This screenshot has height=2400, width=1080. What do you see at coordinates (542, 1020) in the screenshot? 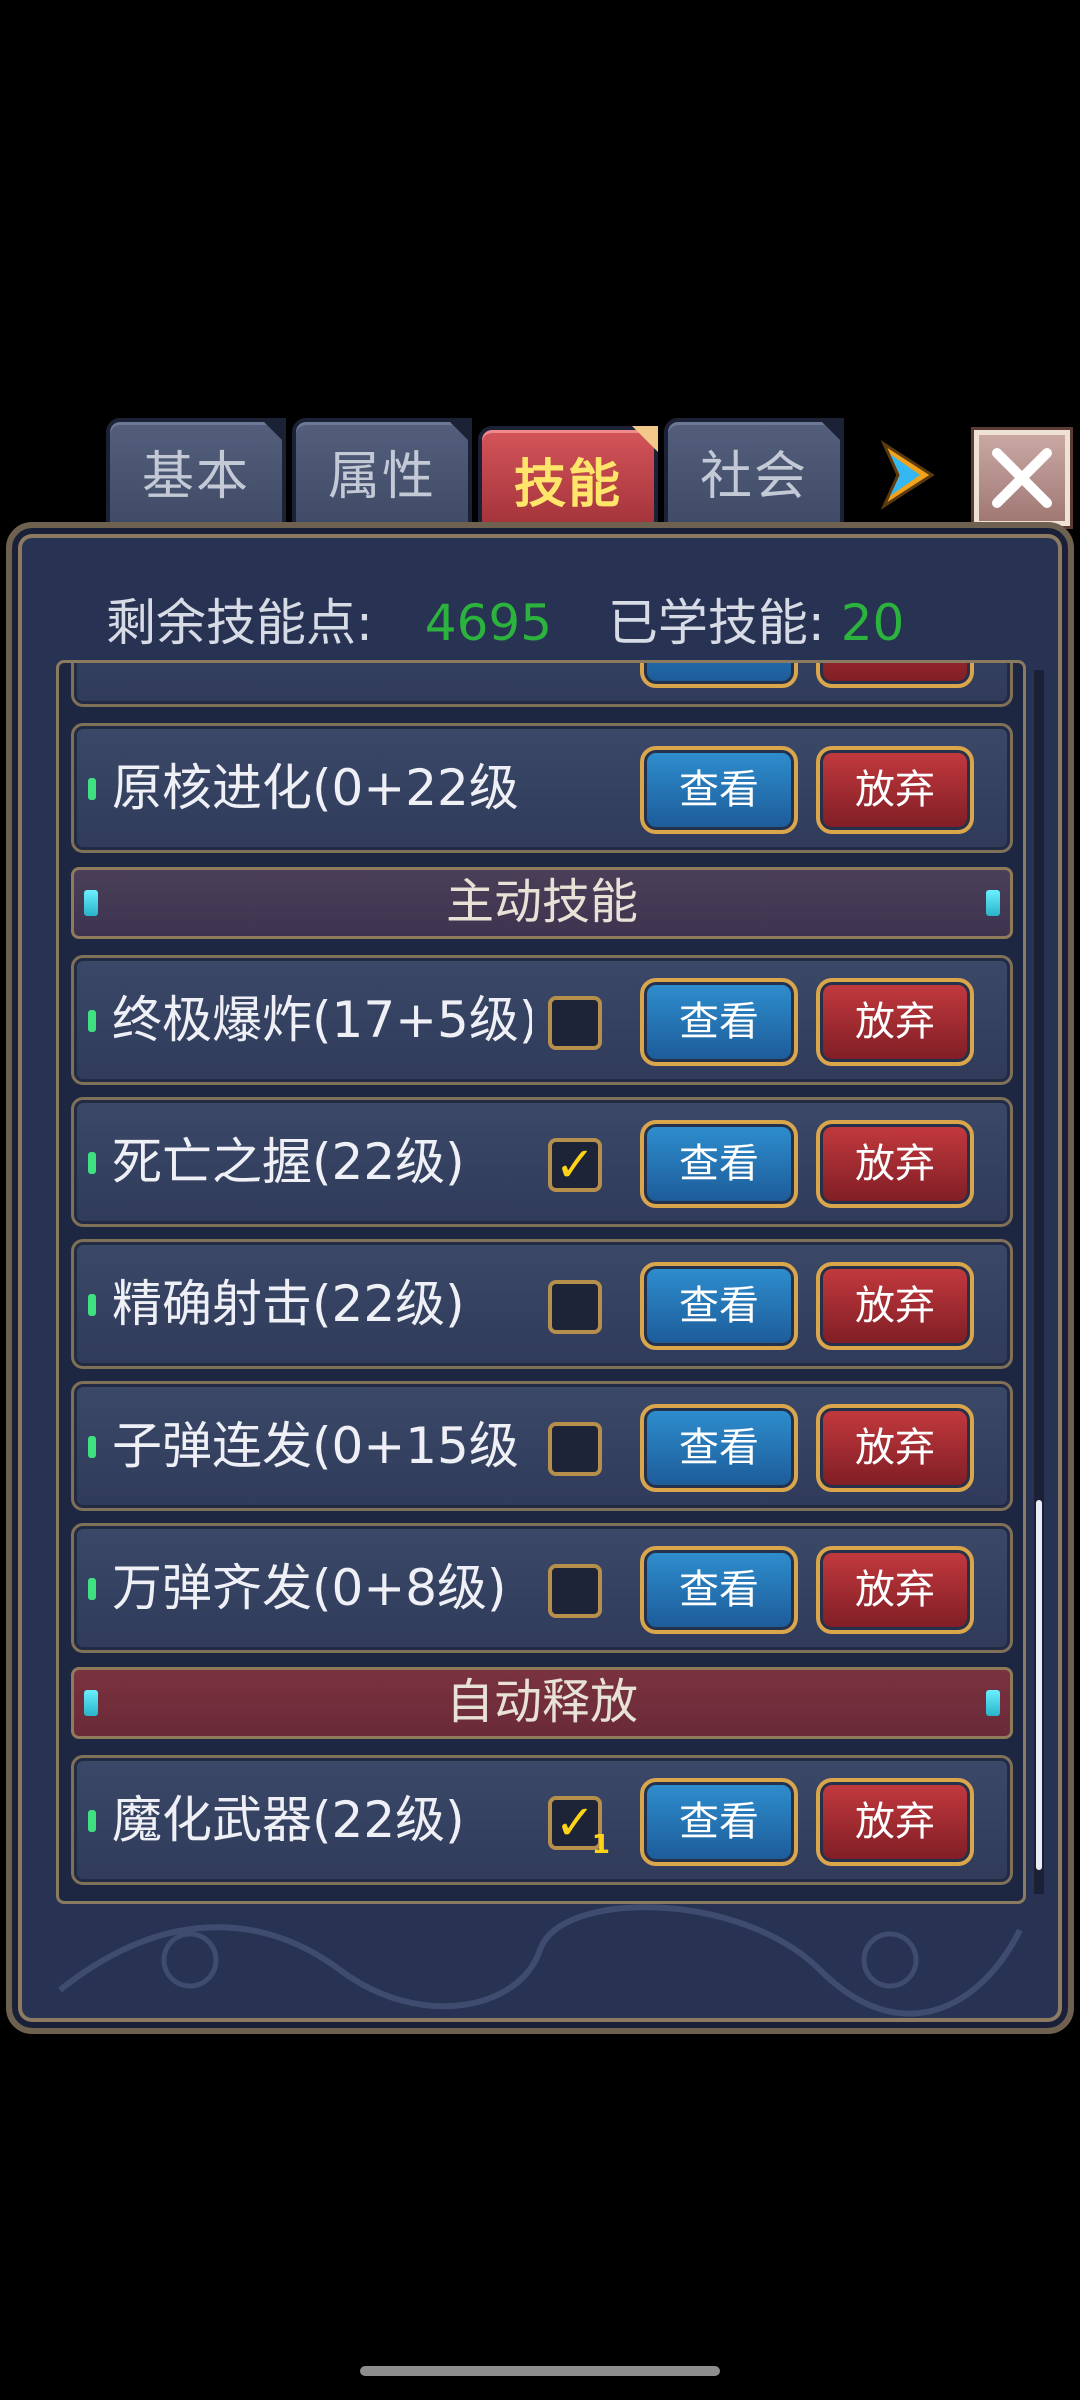
I see `list-item: 终极爆炸(17+5级) 查看 放弃` at bounding box center [542, 1020].